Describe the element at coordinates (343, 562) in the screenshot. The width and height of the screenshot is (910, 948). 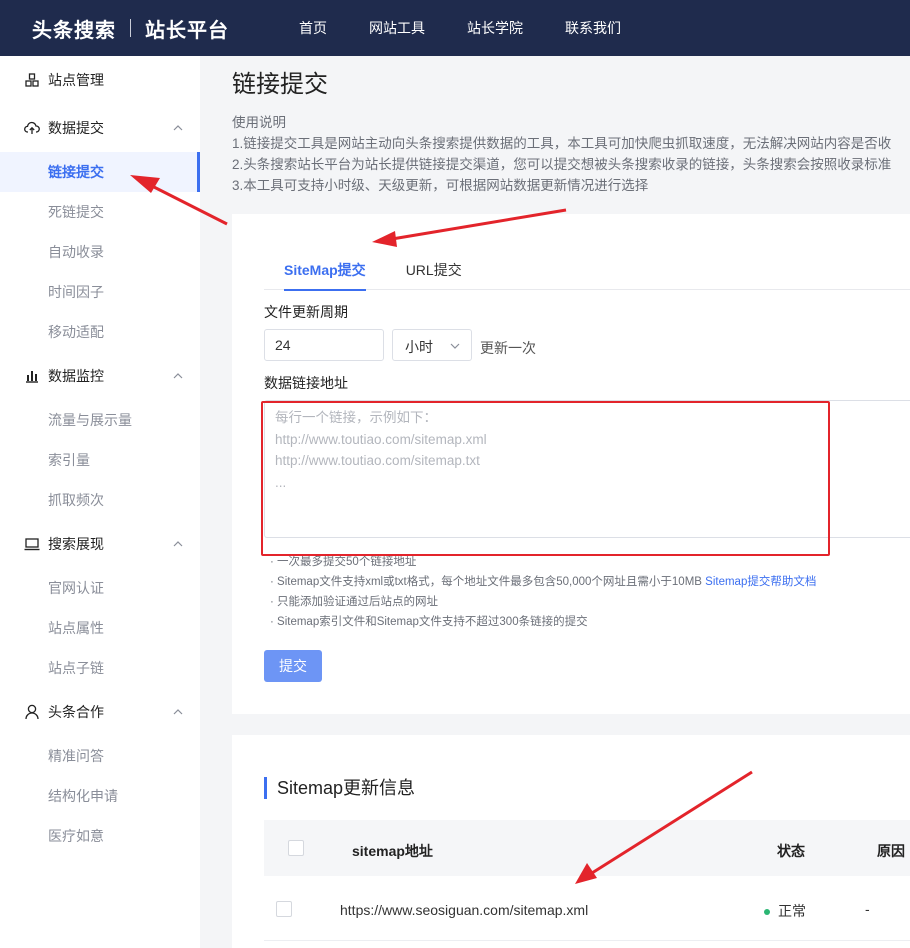
I see `note-line: · 一次最多提交50个链接地址` at that location.